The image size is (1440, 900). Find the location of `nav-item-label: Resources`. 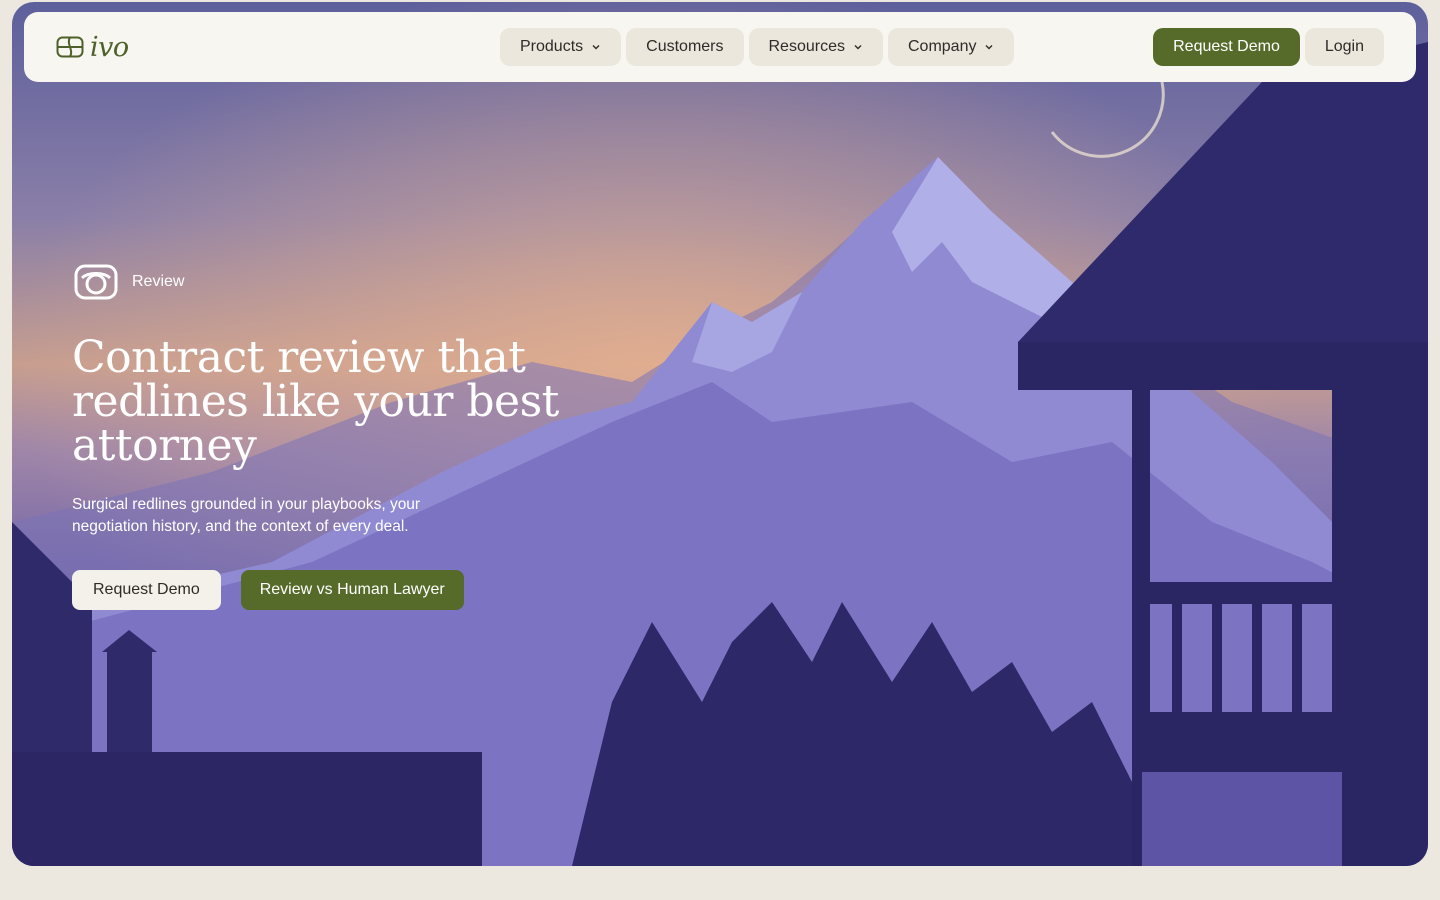

nav-item-label: Resources is located at coordinates (806, 46).